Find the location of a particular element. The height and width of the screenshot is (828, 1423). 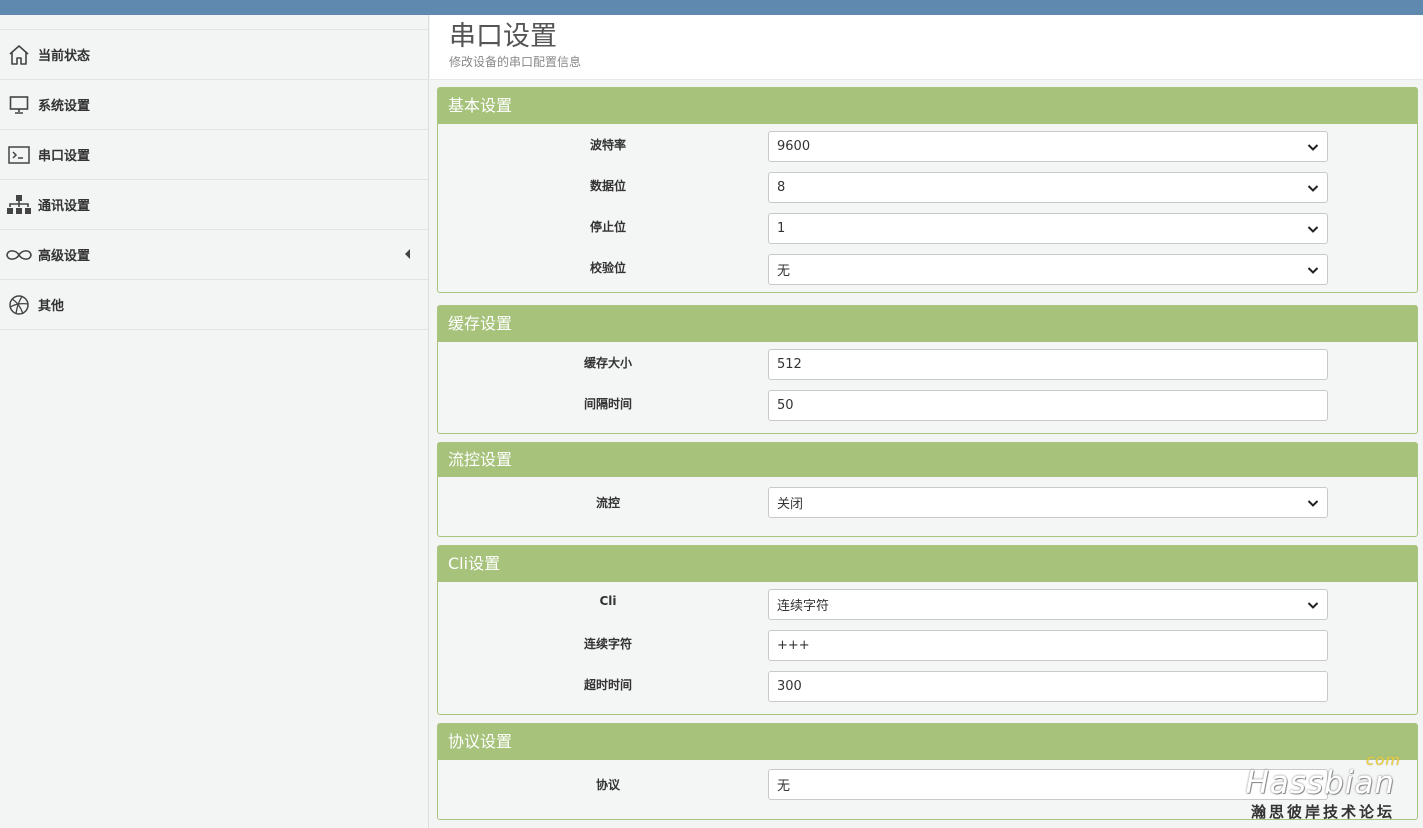

parity-select: 无 is located at coordinates (1048, 269).